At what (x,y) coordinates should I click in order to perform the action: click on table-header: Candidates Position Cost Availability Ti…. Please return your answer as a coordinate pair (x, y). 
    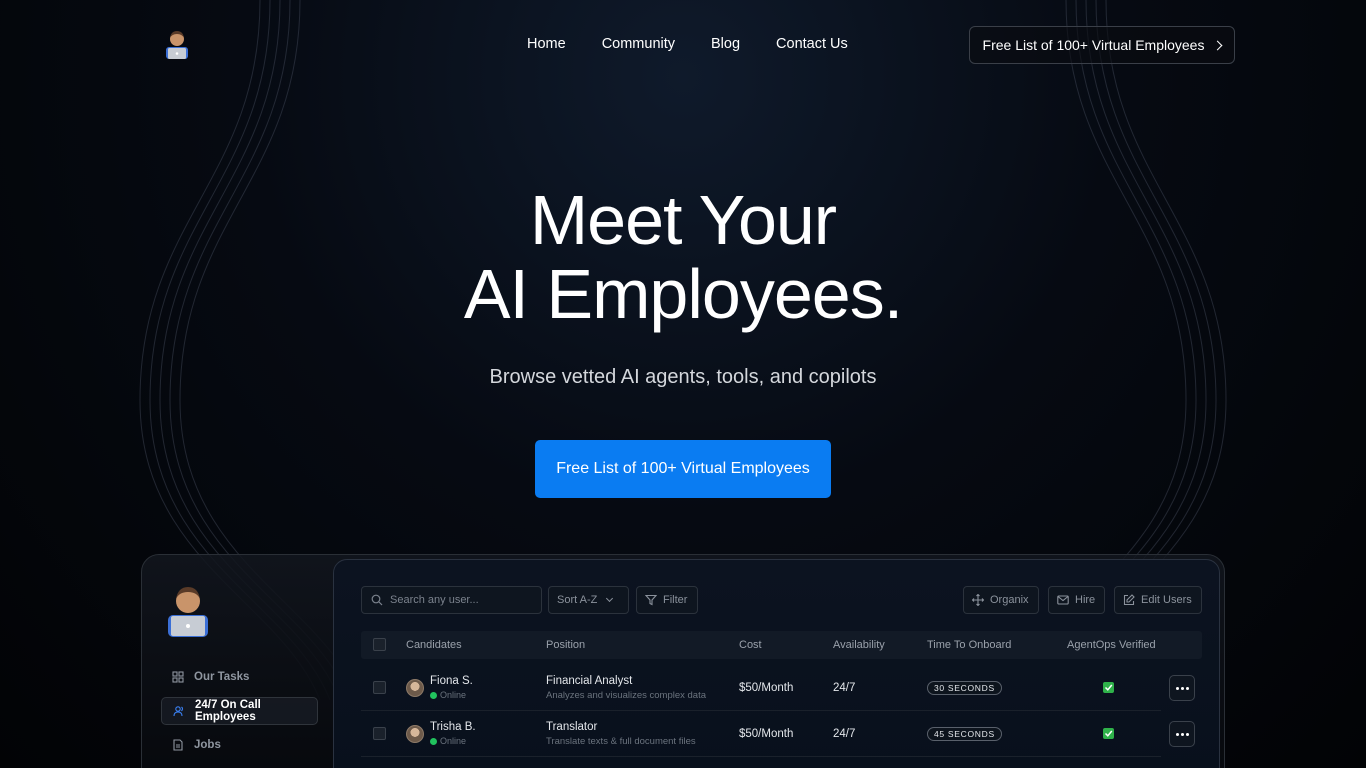
    Looking at the image, I should click on (781, 645).